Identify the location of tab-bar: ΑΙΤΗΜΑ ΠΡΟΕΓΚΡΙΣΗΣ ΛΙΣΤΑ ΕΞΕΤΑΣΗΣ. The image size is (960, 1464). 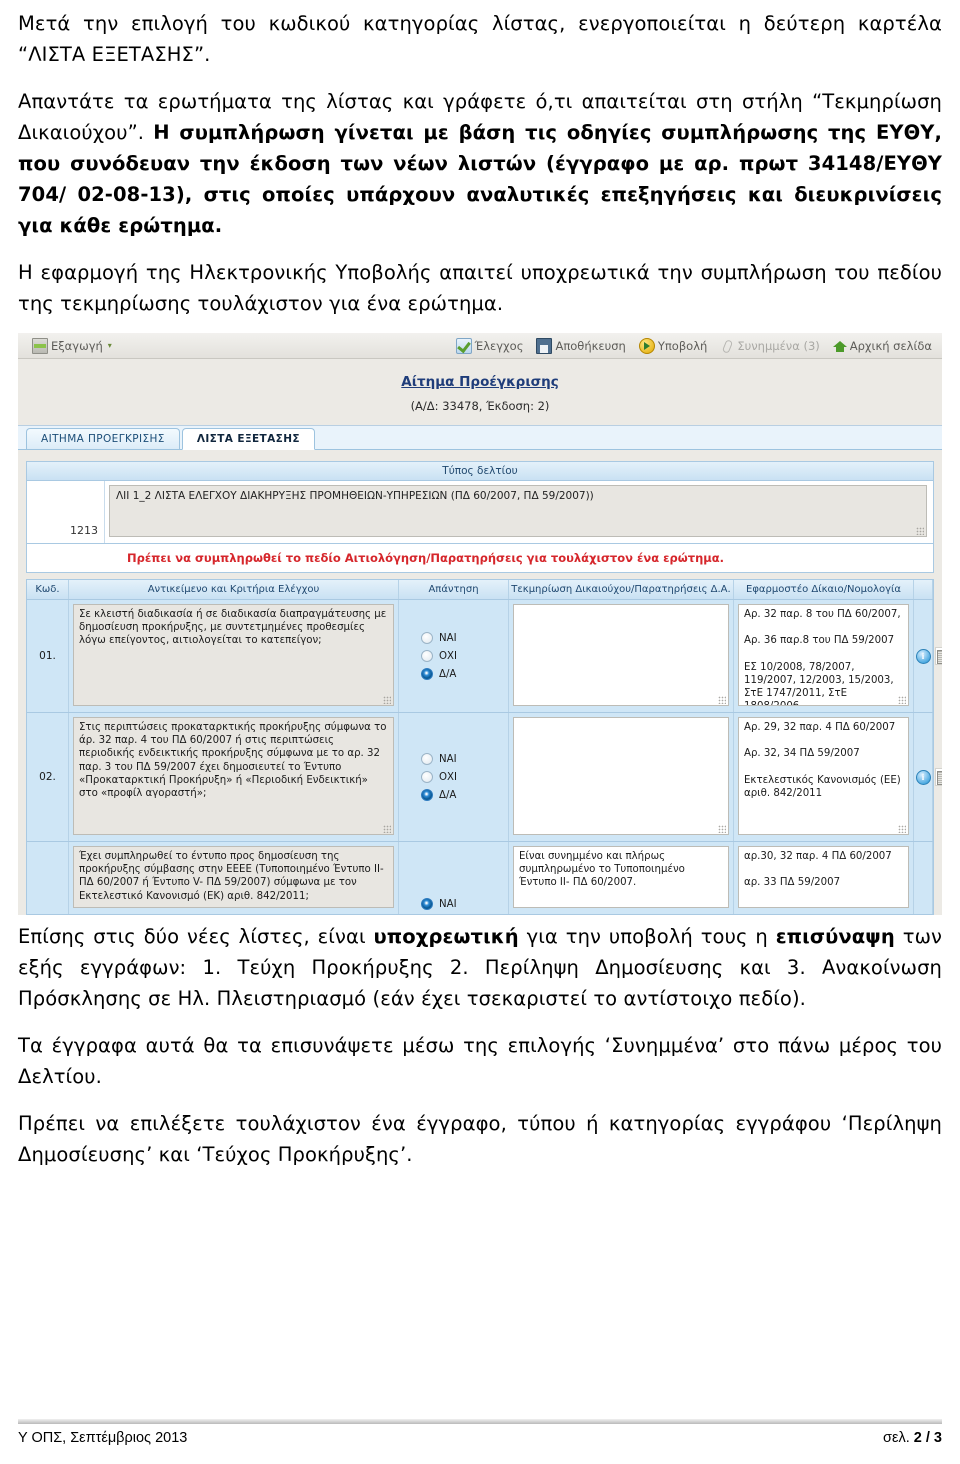
(480, 438).